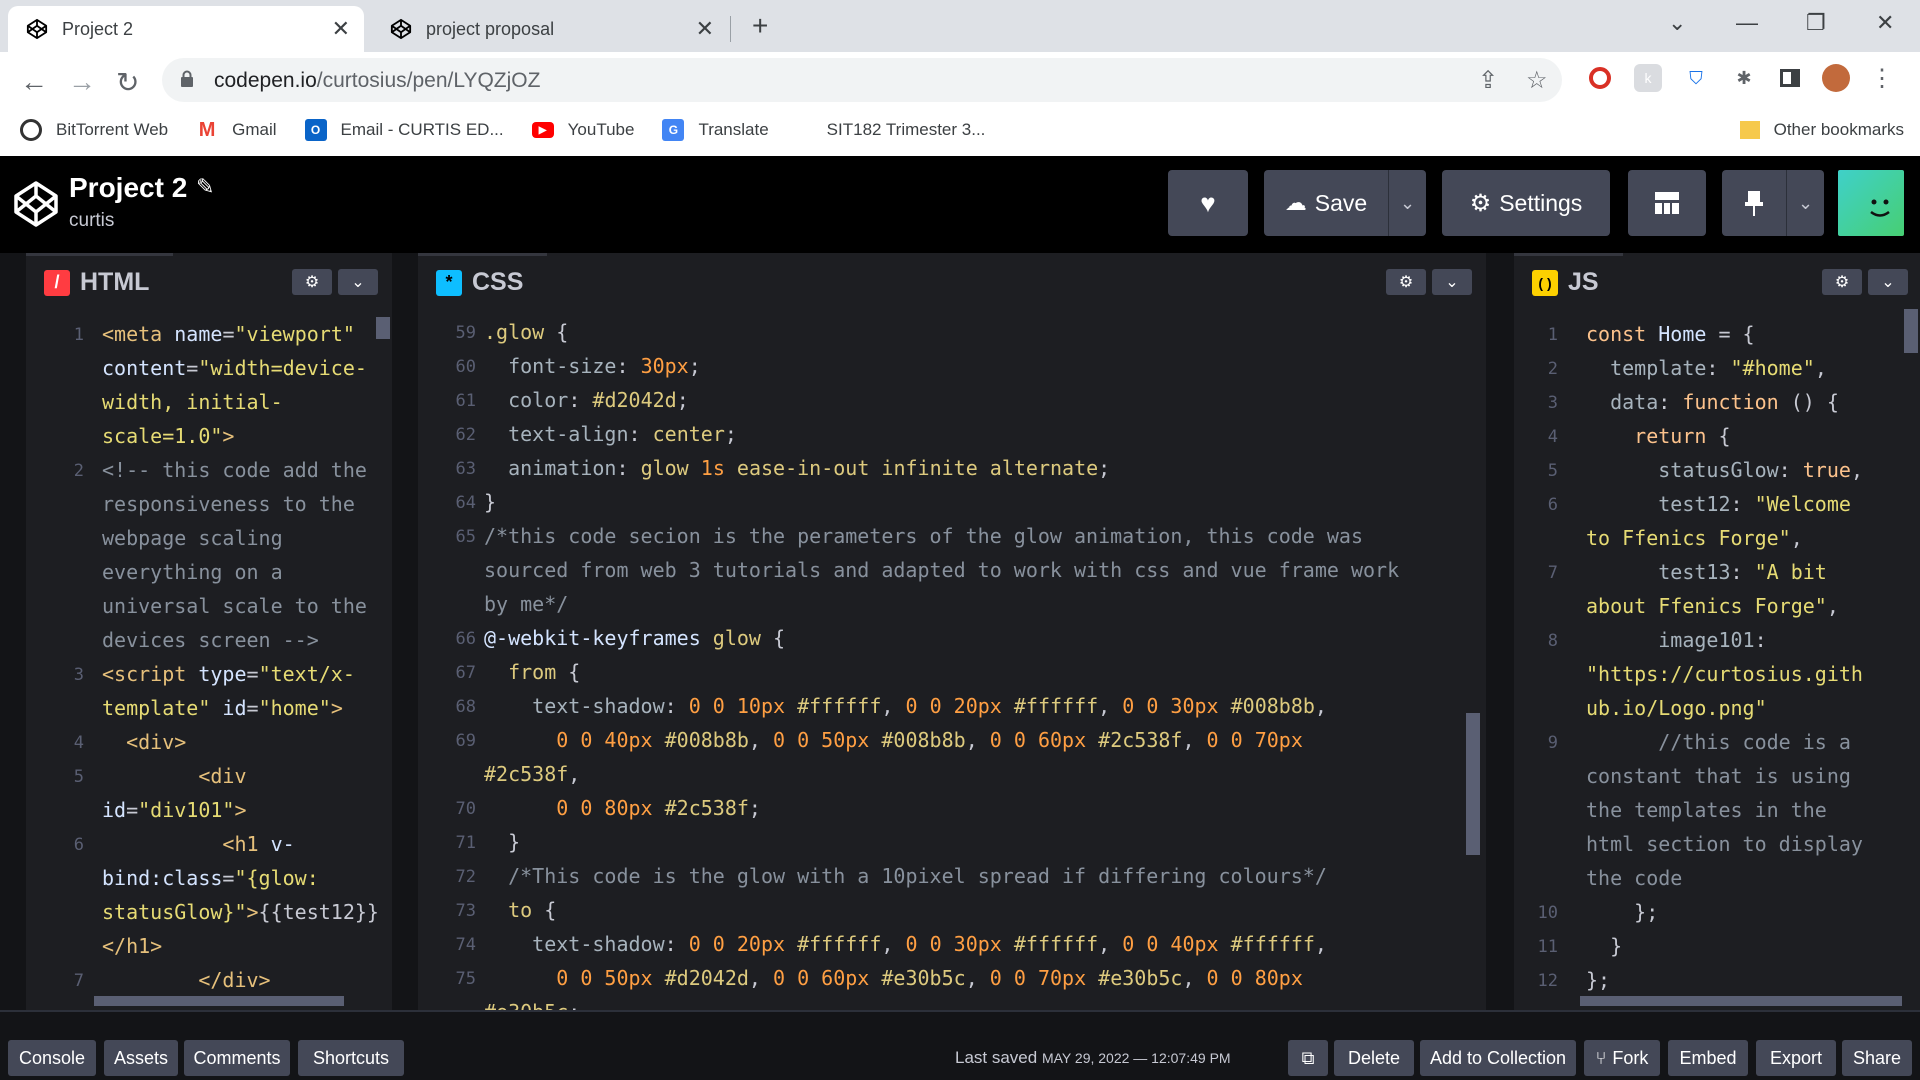 This screenshot has width=1920, height=1080. What do you see at coordinates (242, 878) in the screenshot?
I see `code-line: bind:class="{glow:` at bounding box center [242, 878].